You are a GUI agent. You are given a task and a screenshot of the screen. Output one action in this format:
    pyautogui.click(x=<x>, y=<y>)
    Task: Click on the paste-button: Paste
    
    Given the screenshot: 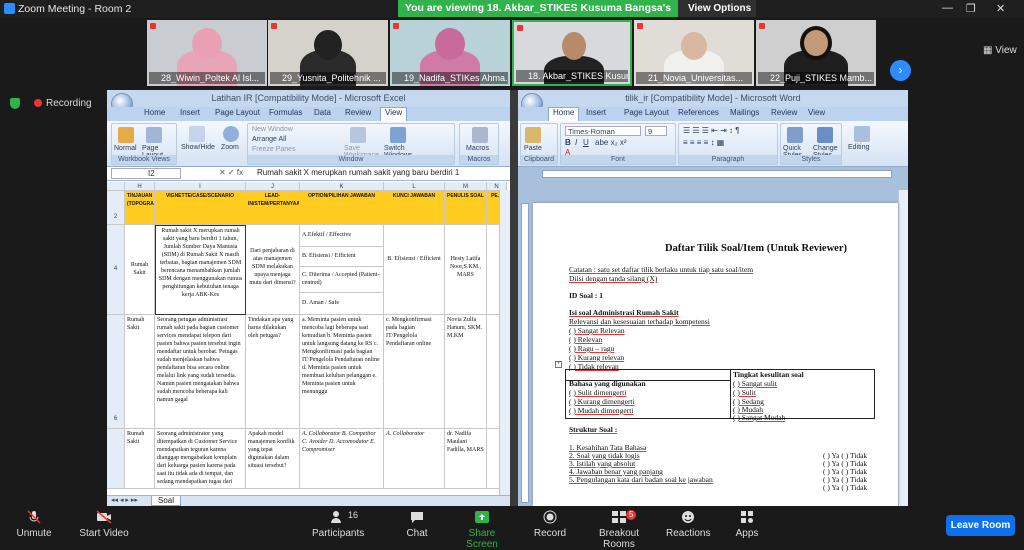 What is the action you would take?
    pyautogui.click(x=533, y=148)
    